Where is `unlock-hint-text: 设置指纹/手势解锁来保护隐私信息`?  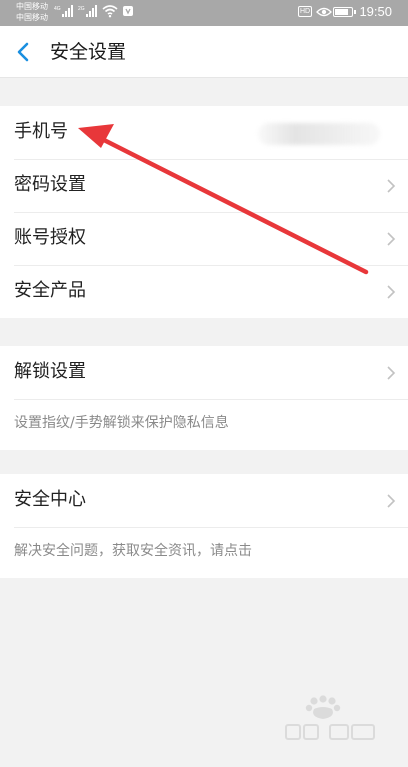
unlock-hint-text: 设置指纹/手势解锁来保护隐私信息 is located at coordinates (121, 423).